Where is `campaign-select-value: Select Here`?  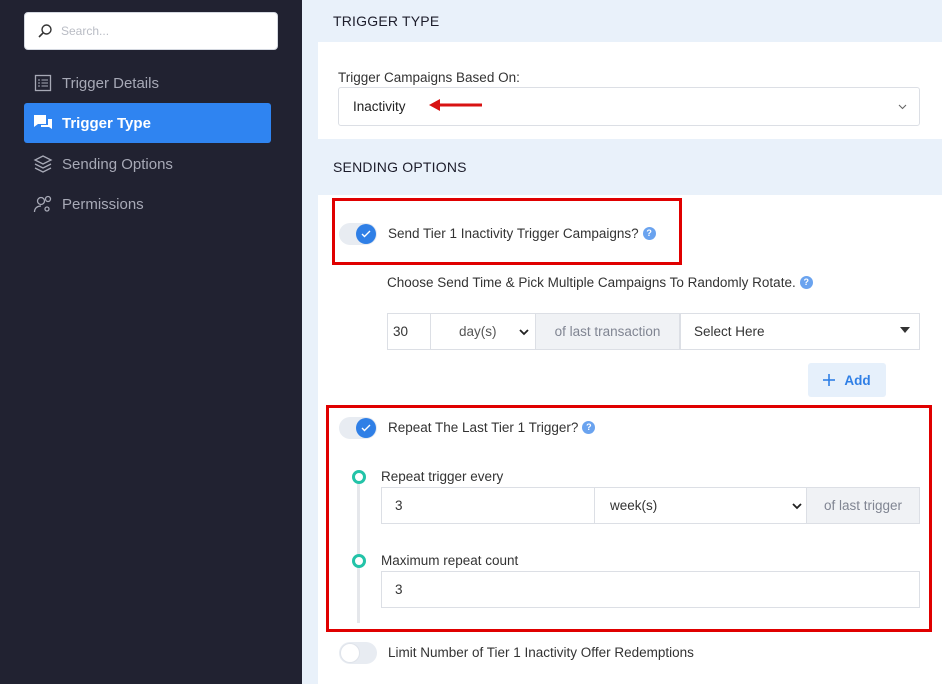
campaign-select-value: Select Here is located at coordinates (729, 331).